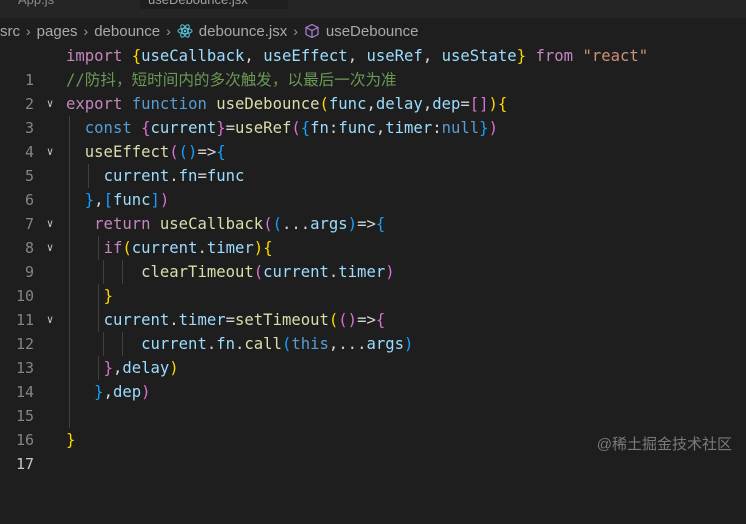 The height and width of the screenshot is (524, 746). I want to click on token-function: useDebounce, so click(268, 104).